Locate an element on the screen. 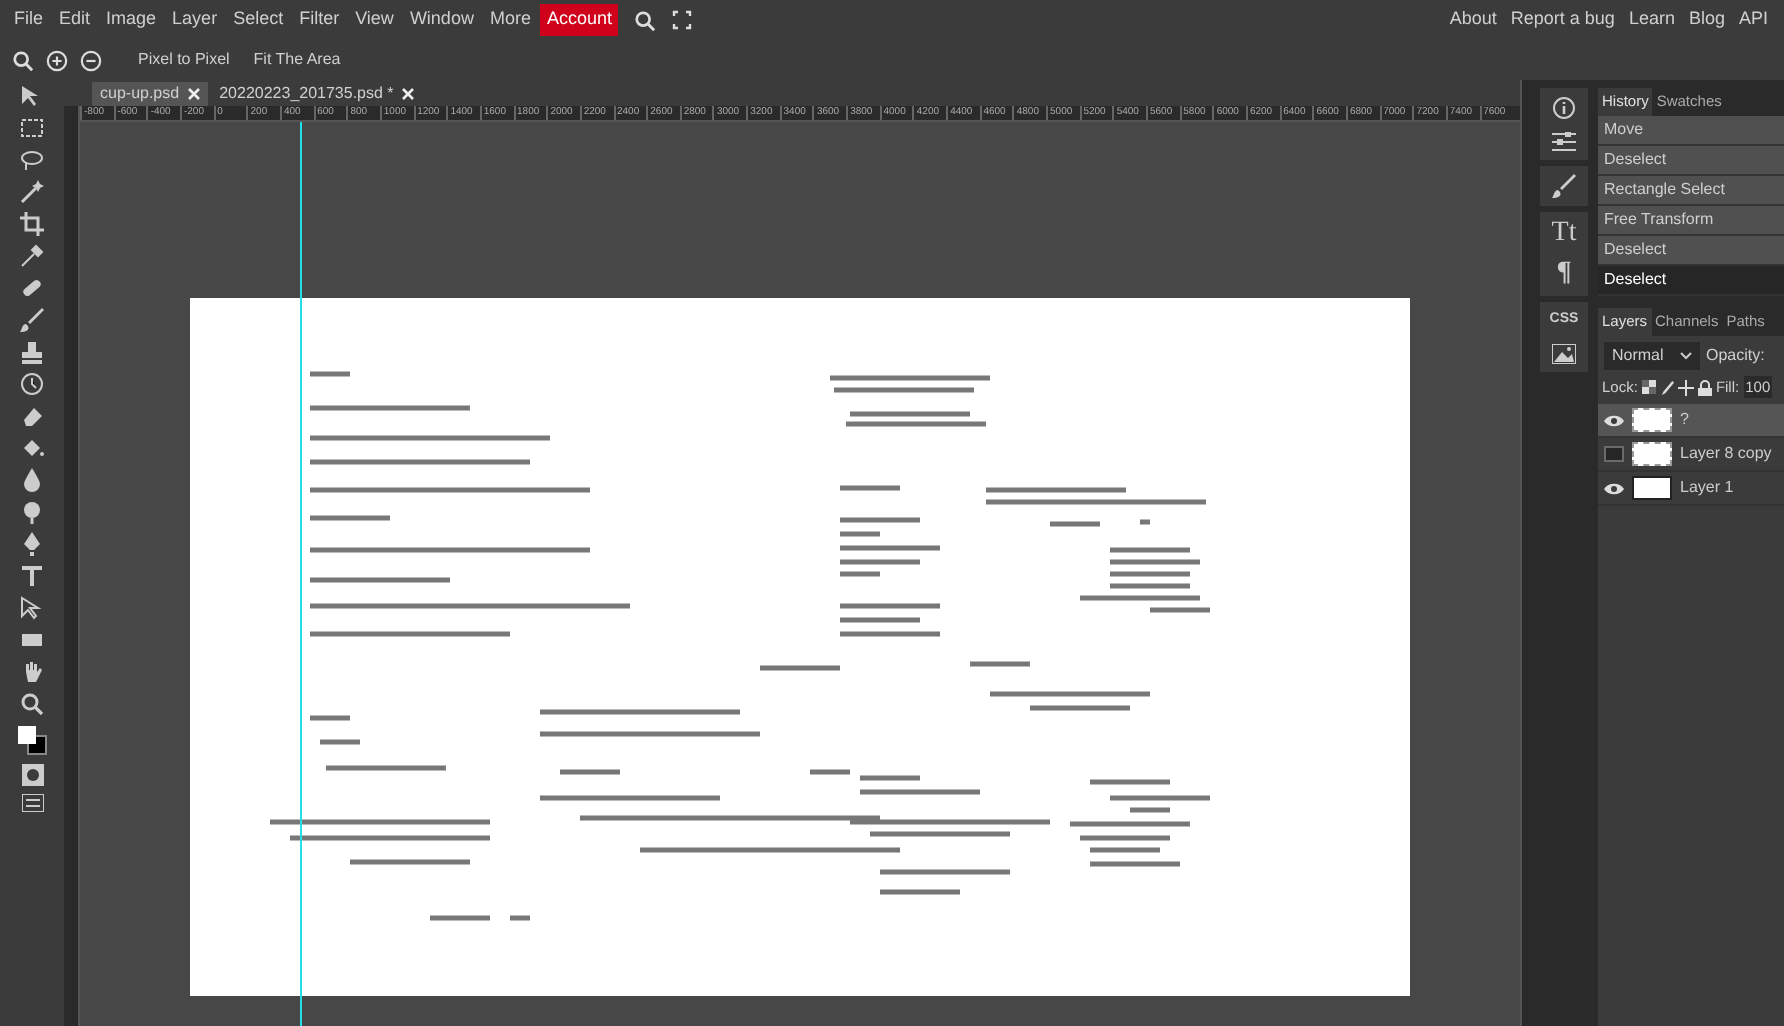 The image size is (1784, 1026). screen-mode-icon is located at coordinates (32, 803).